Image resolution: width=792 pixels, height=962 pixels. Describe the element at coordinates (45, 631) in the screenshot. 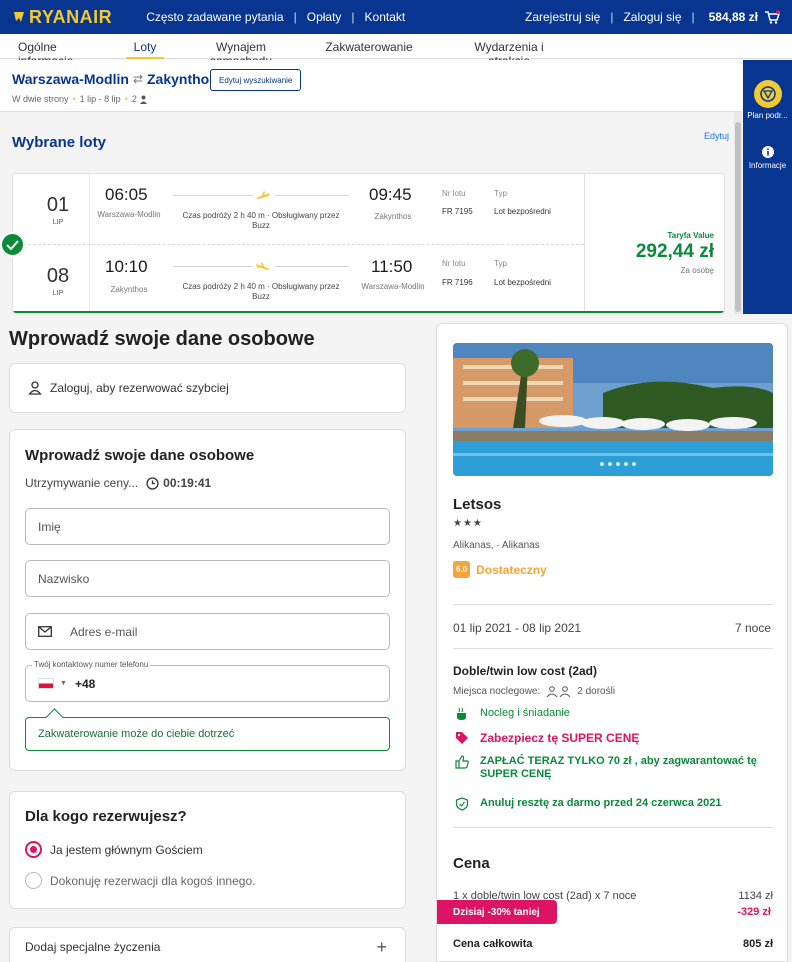

I see `mail-icon` at that location.